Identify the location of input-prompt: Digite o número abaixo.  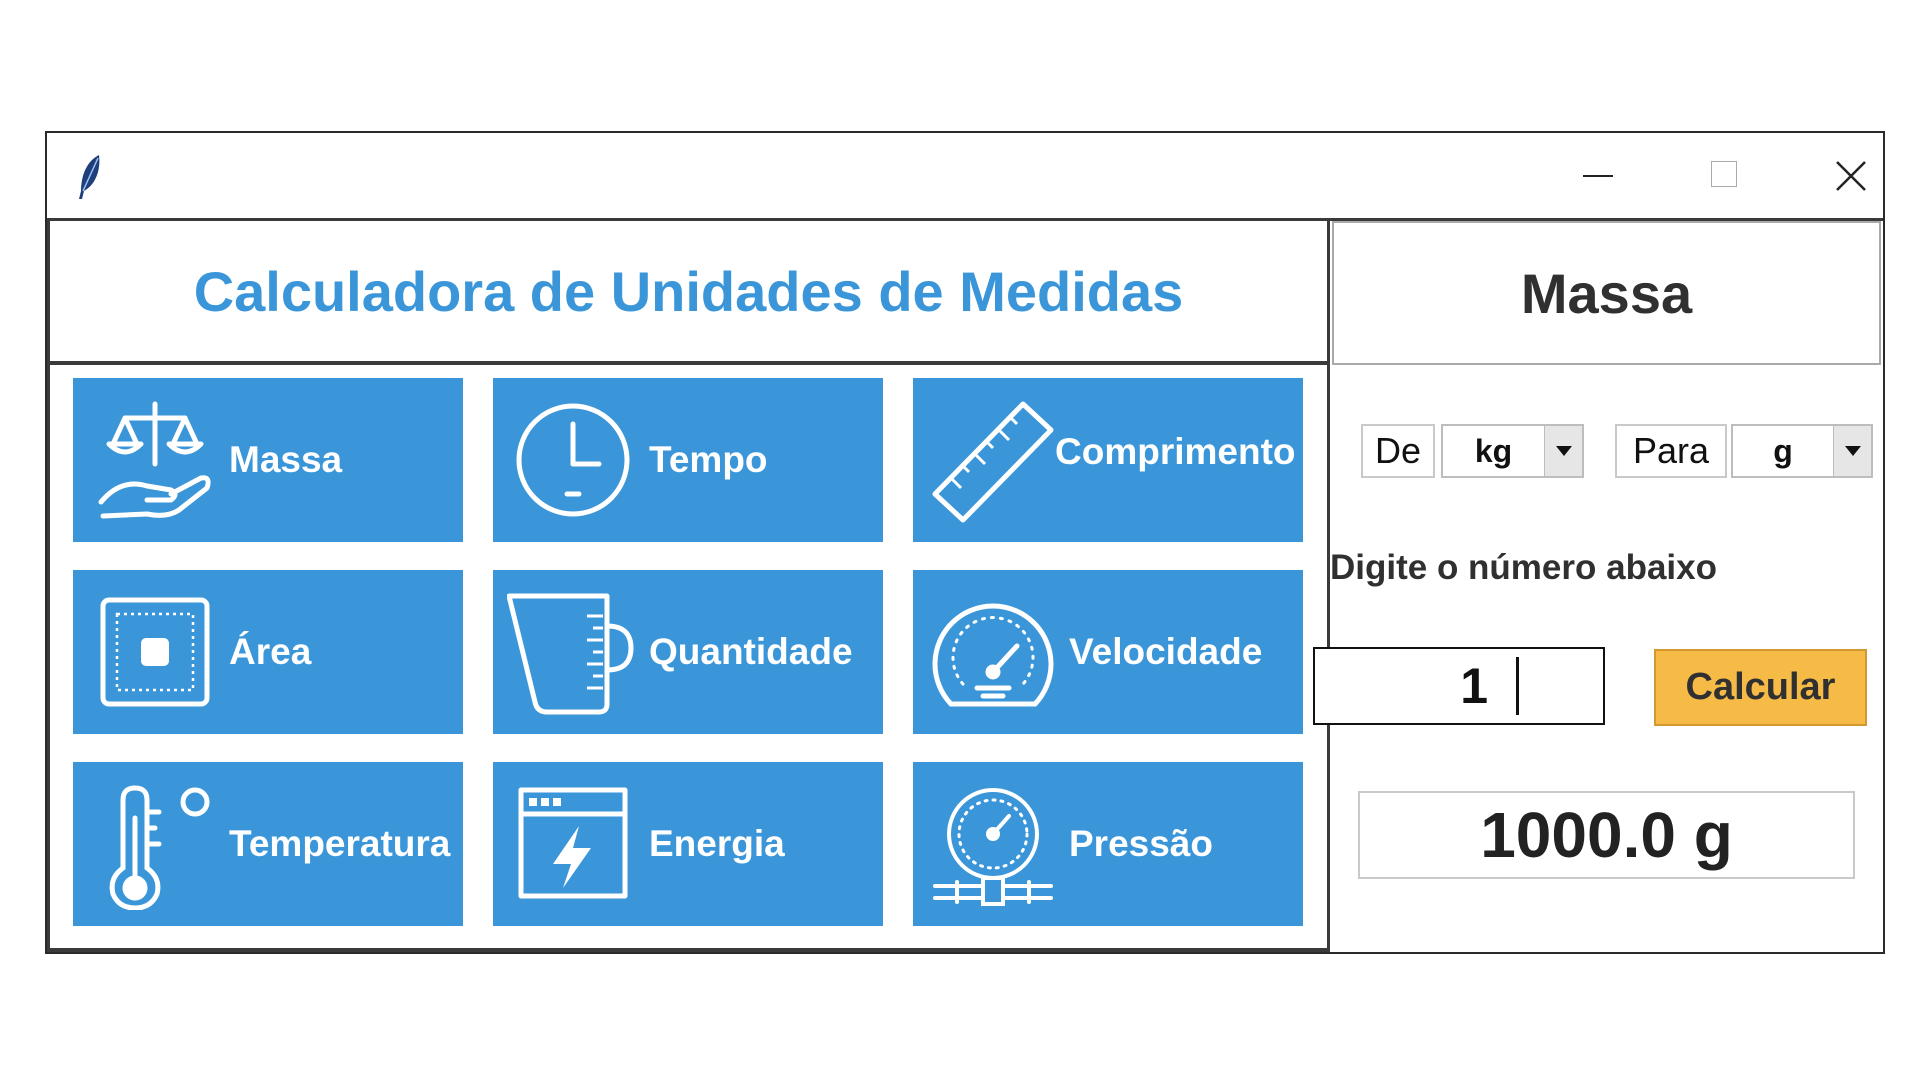
(1523, 567).